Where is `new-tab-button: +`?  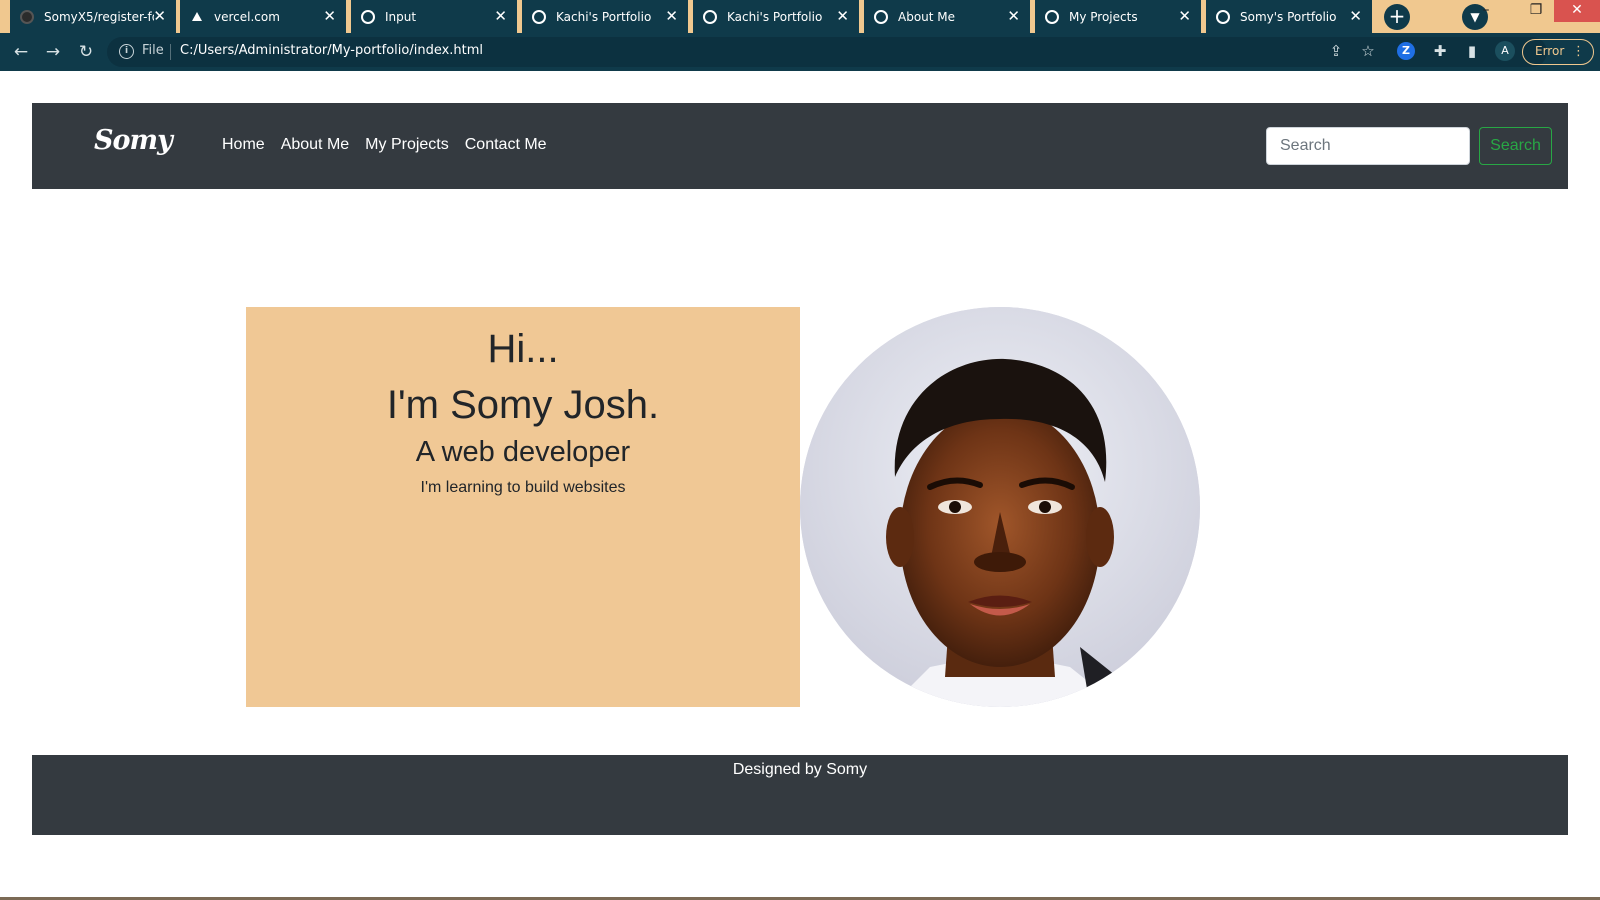 new-tab-button: + is located at coordinates (1397, 17).